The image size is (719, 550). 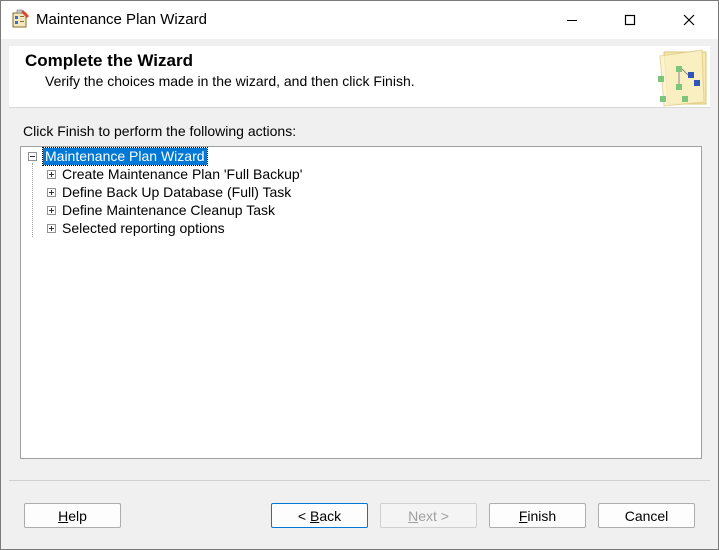 What do you see at coordinates (63, 515) in the screenshot?
I see `help-mnemonic: H` at bounding box center [63, 515].